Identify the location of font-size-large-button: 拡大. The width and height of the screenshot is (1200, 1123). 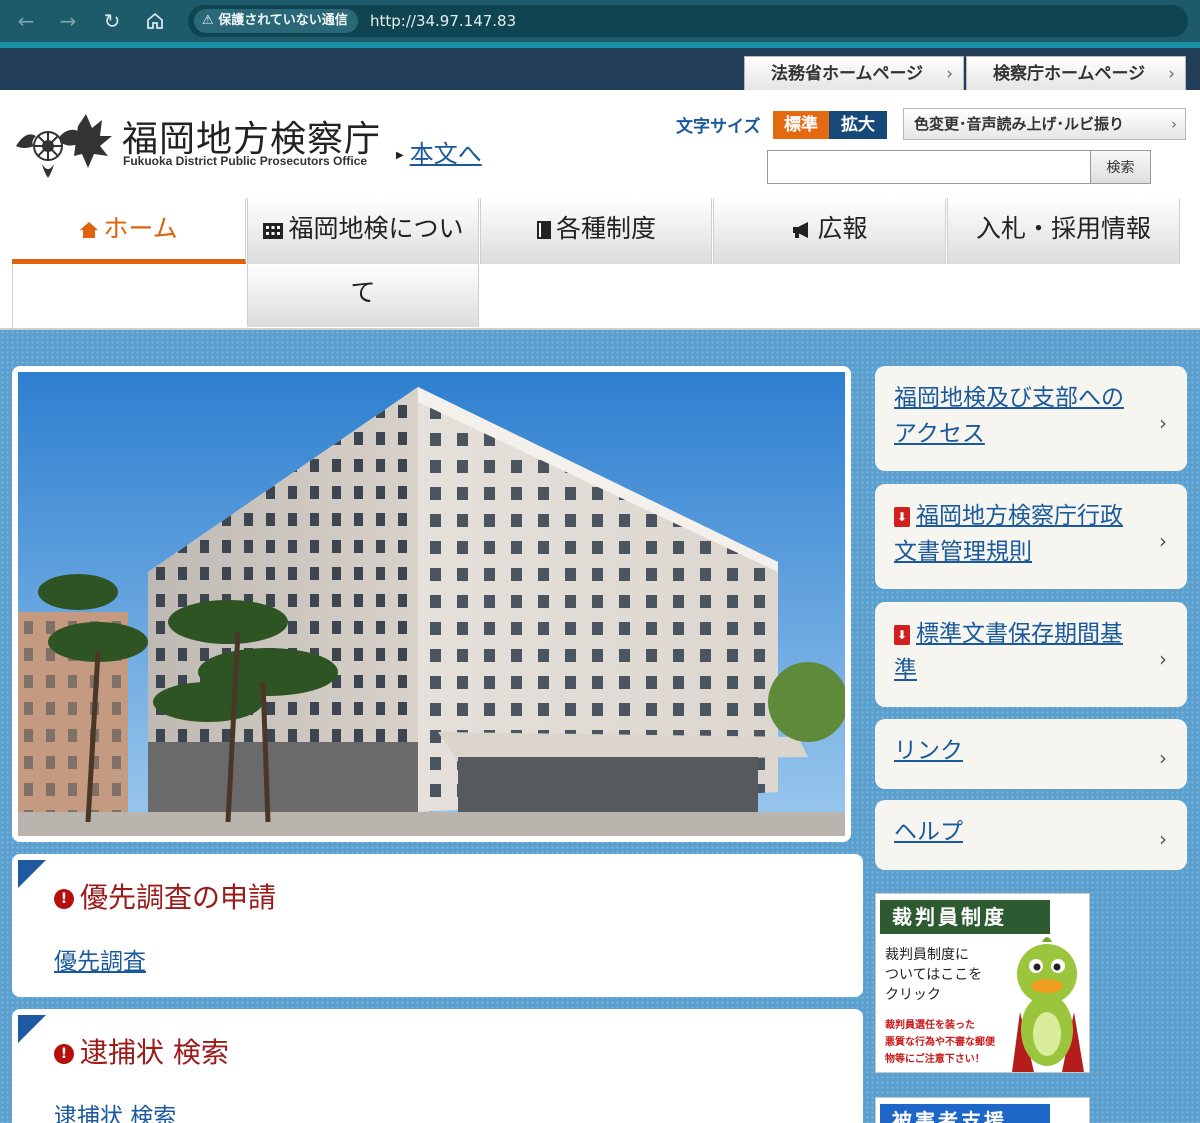
(858, 125).